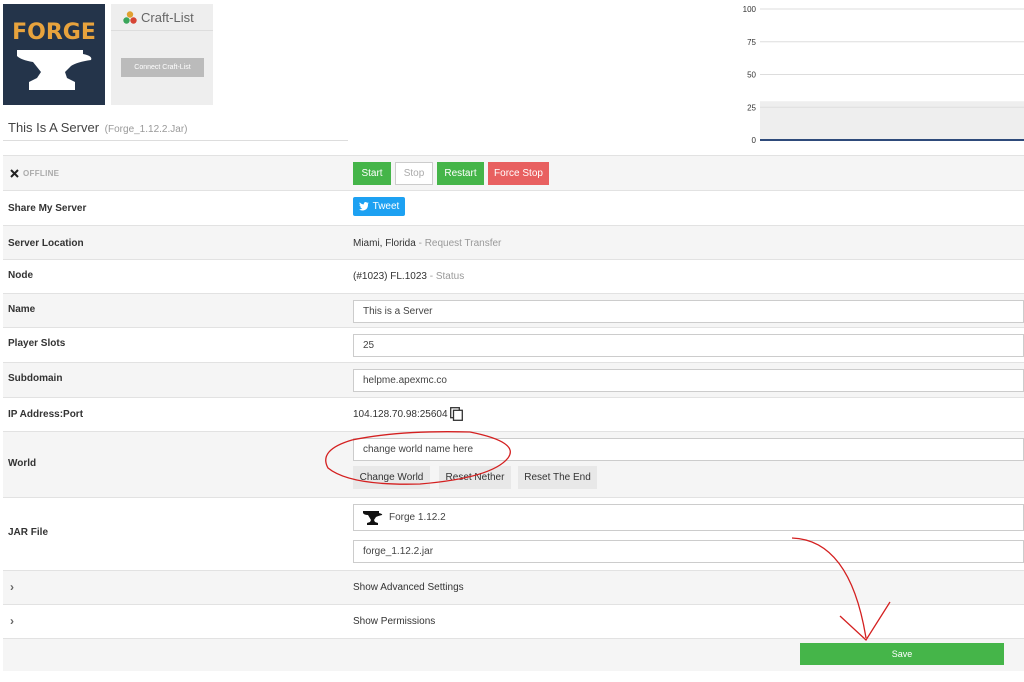  What do you see at coordinates (513, 414) in the screenshot?
I see `ip-row: IP Address:Port 104.128.70.98:25604` at bounding box center [513, 414].